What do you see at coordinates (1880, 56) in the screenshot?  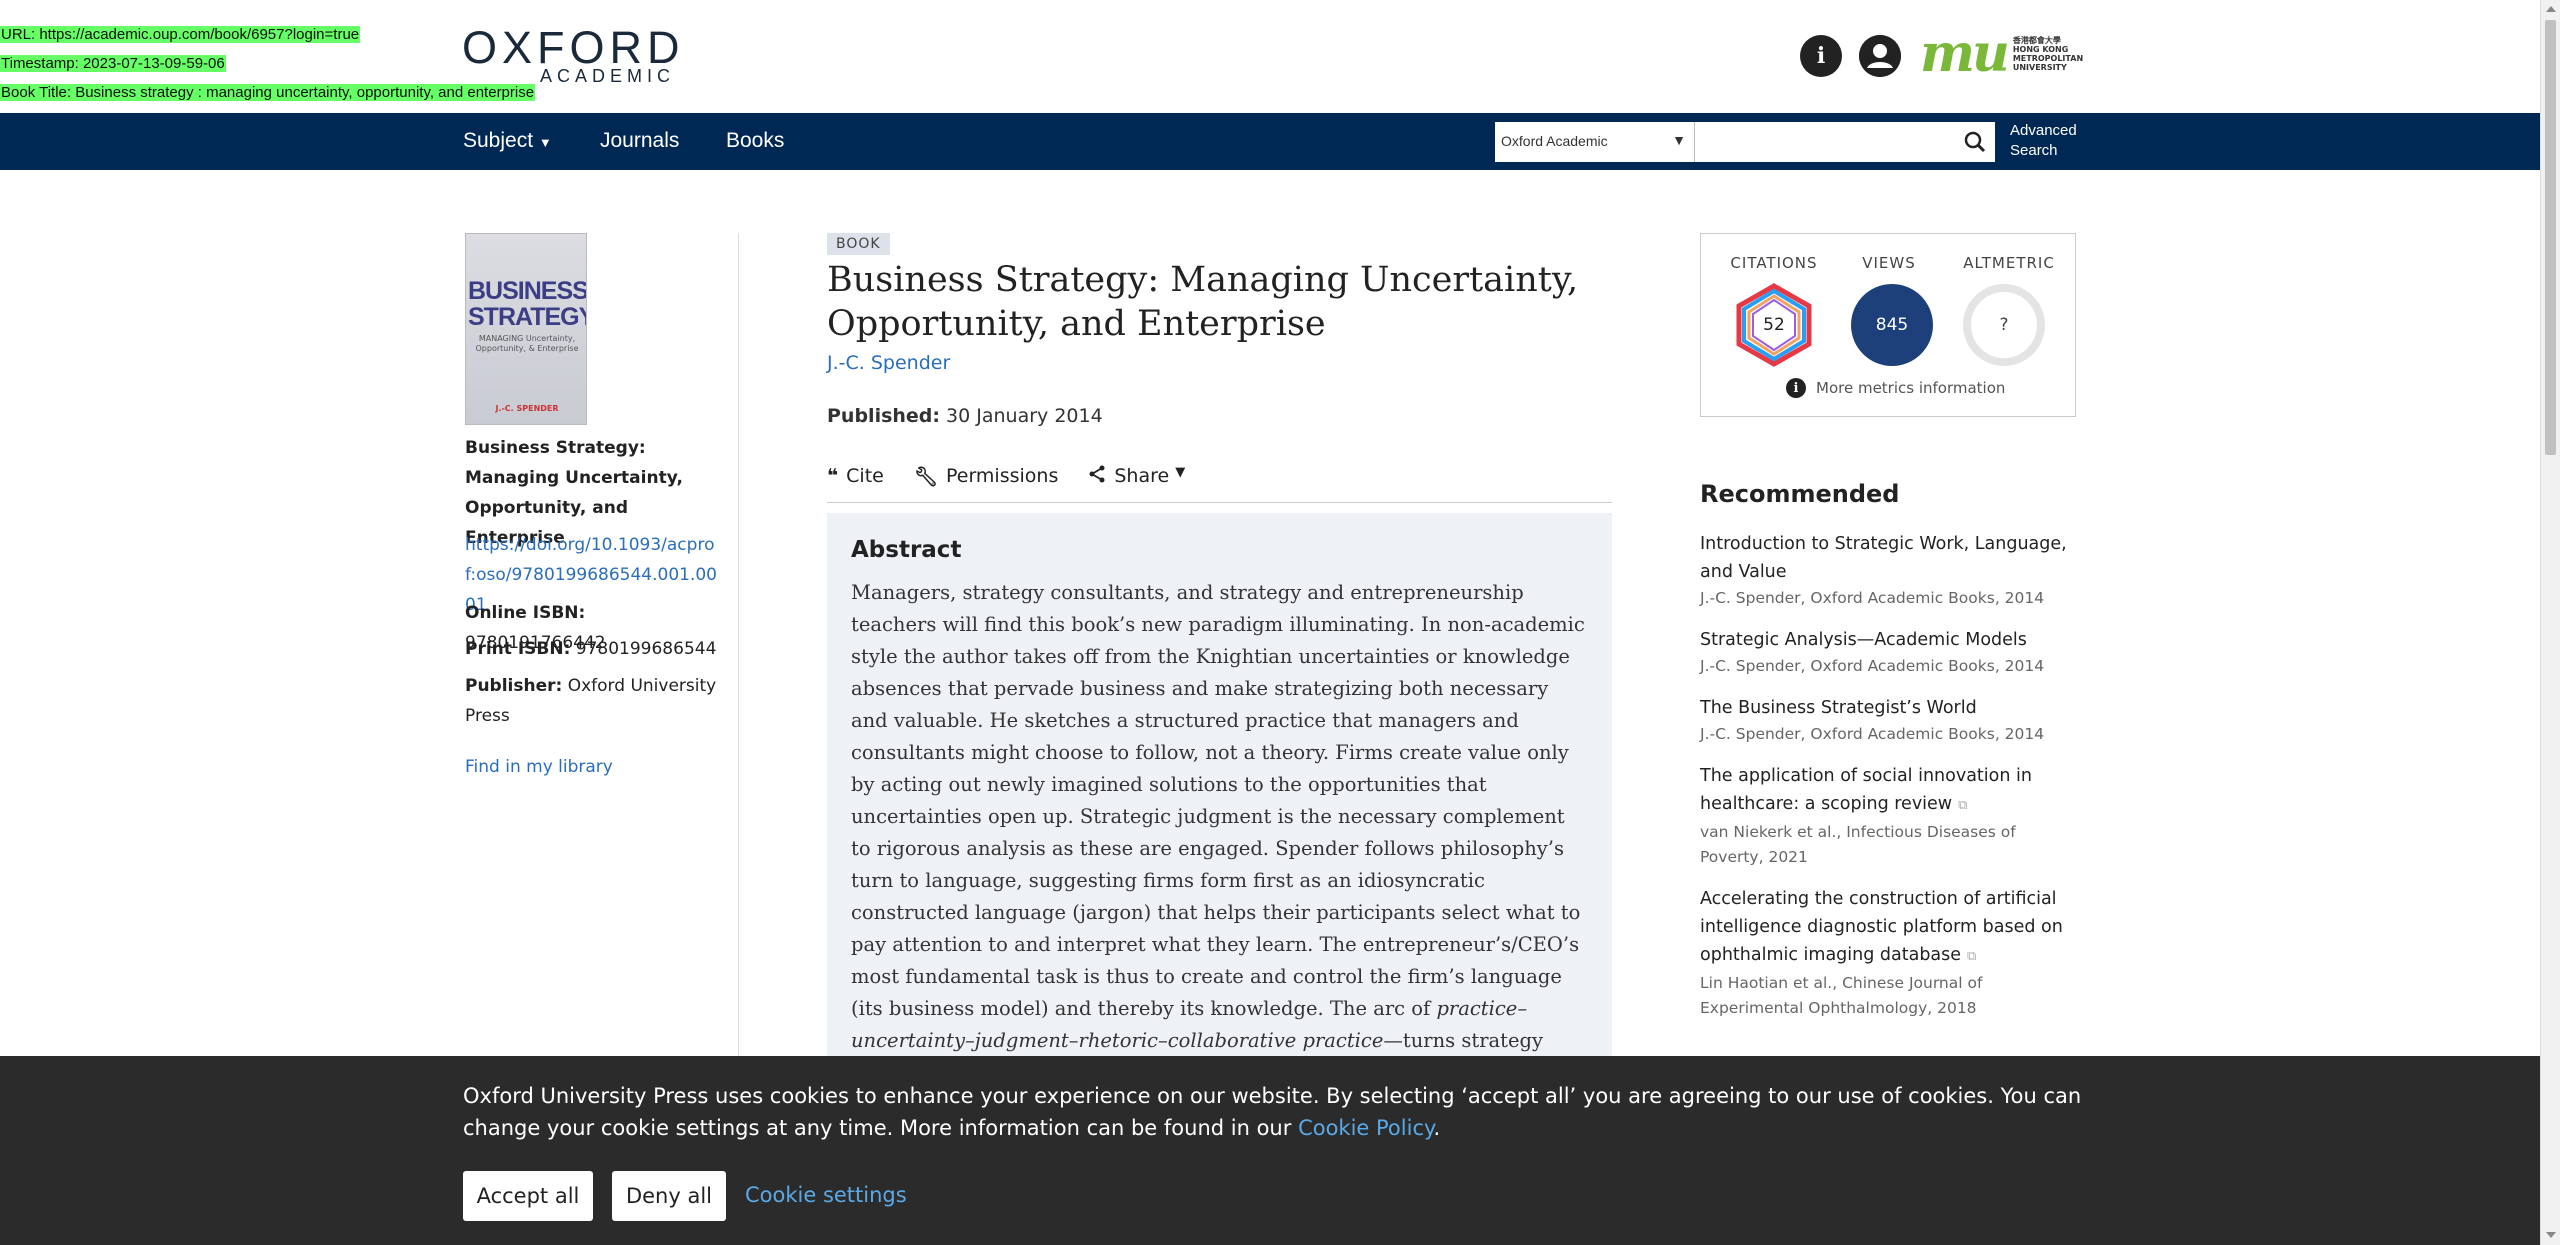 I see `account-icon` at bounding box center [1880, 56].